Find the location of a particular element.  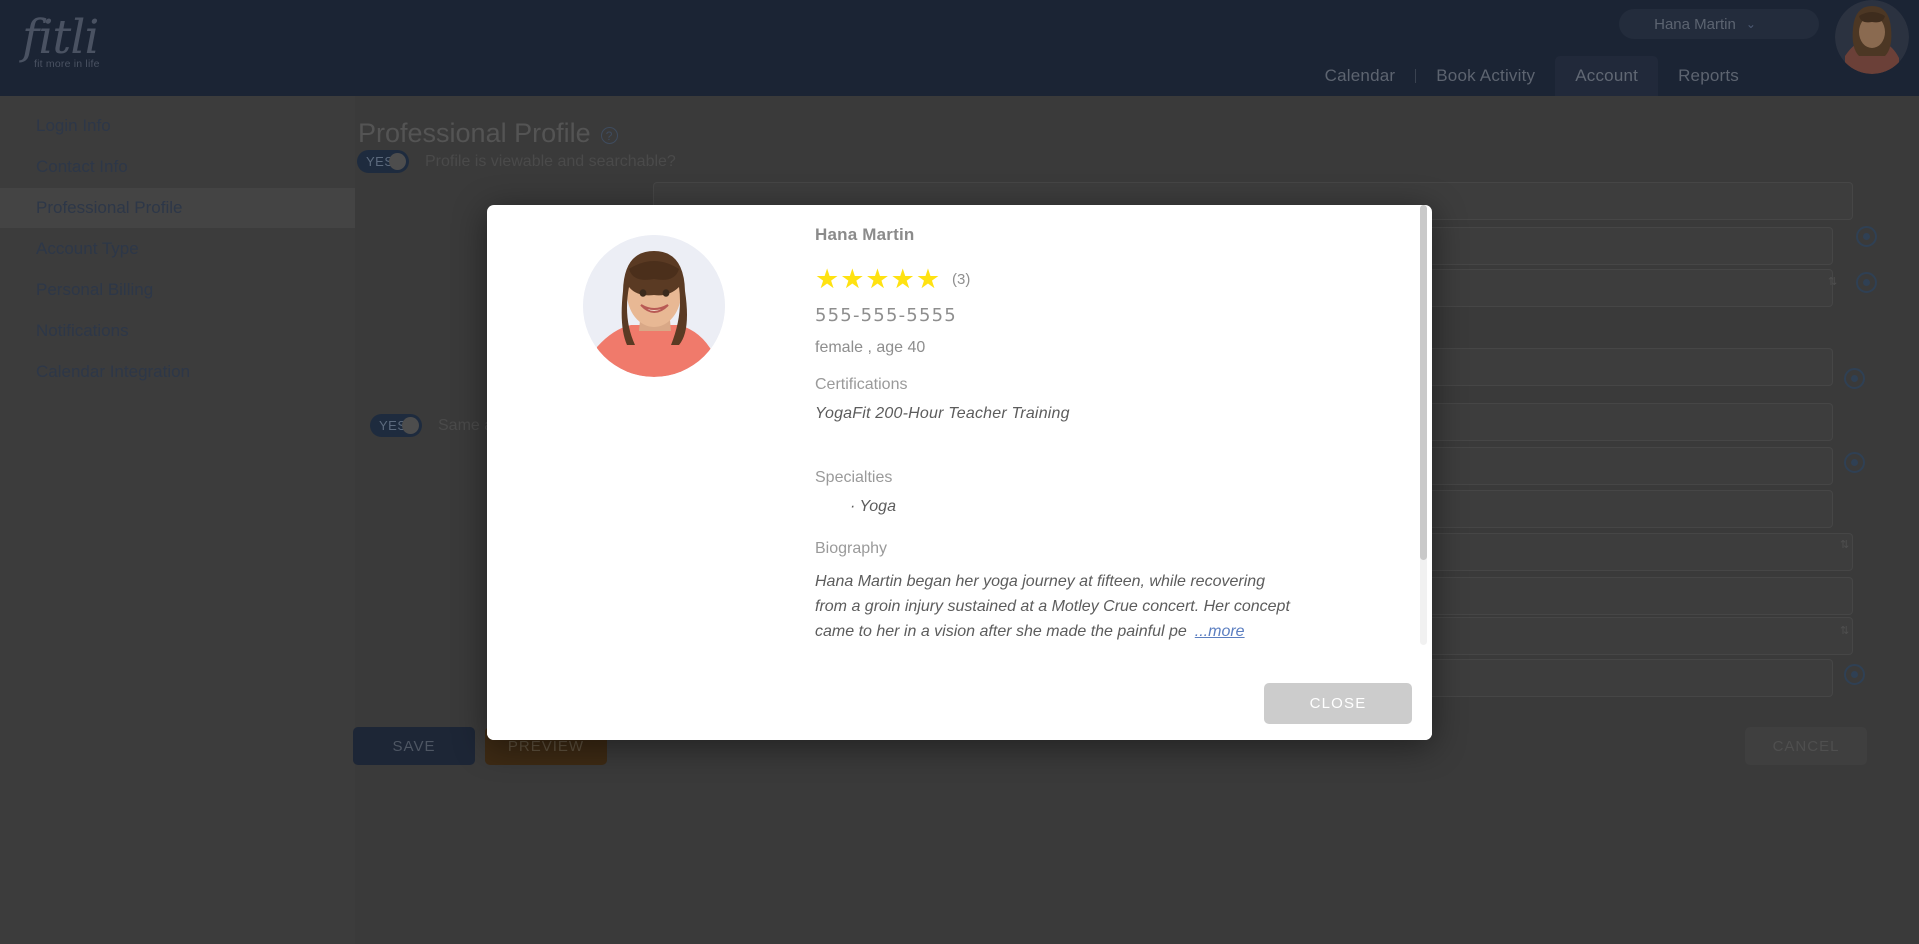

certifications-value: YogaFit 200-Hour Teacher Training is located at coordinates (942, 413).